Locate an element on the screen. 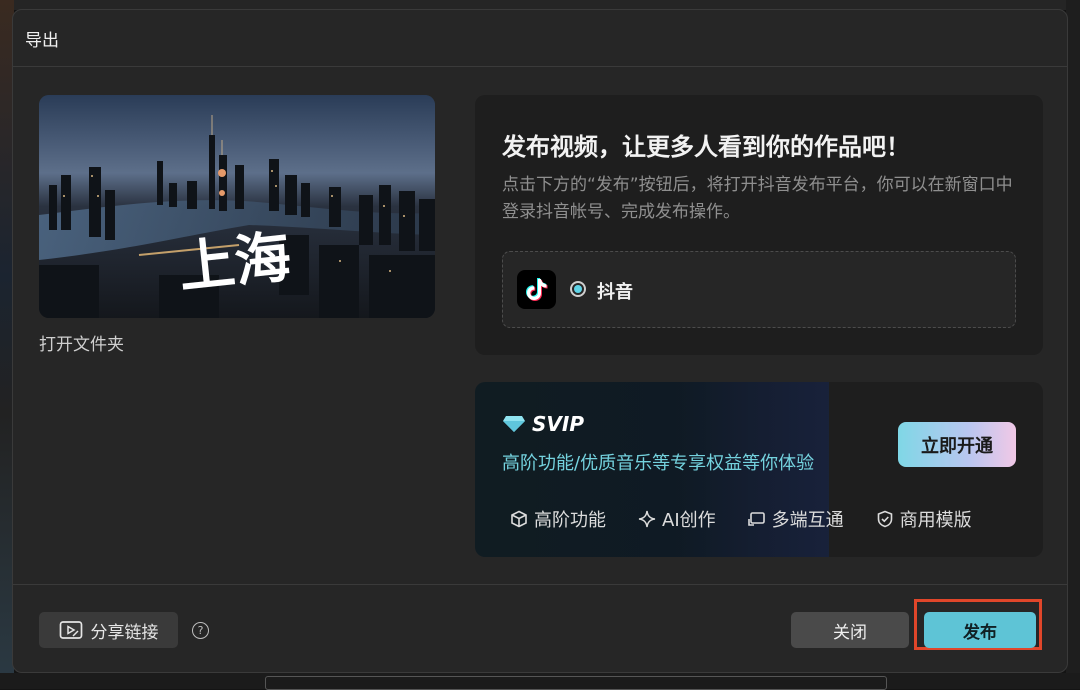 This screenshot has width=1080, height=690. feature-label: 商用模版 is located at coordinates (935, 520).